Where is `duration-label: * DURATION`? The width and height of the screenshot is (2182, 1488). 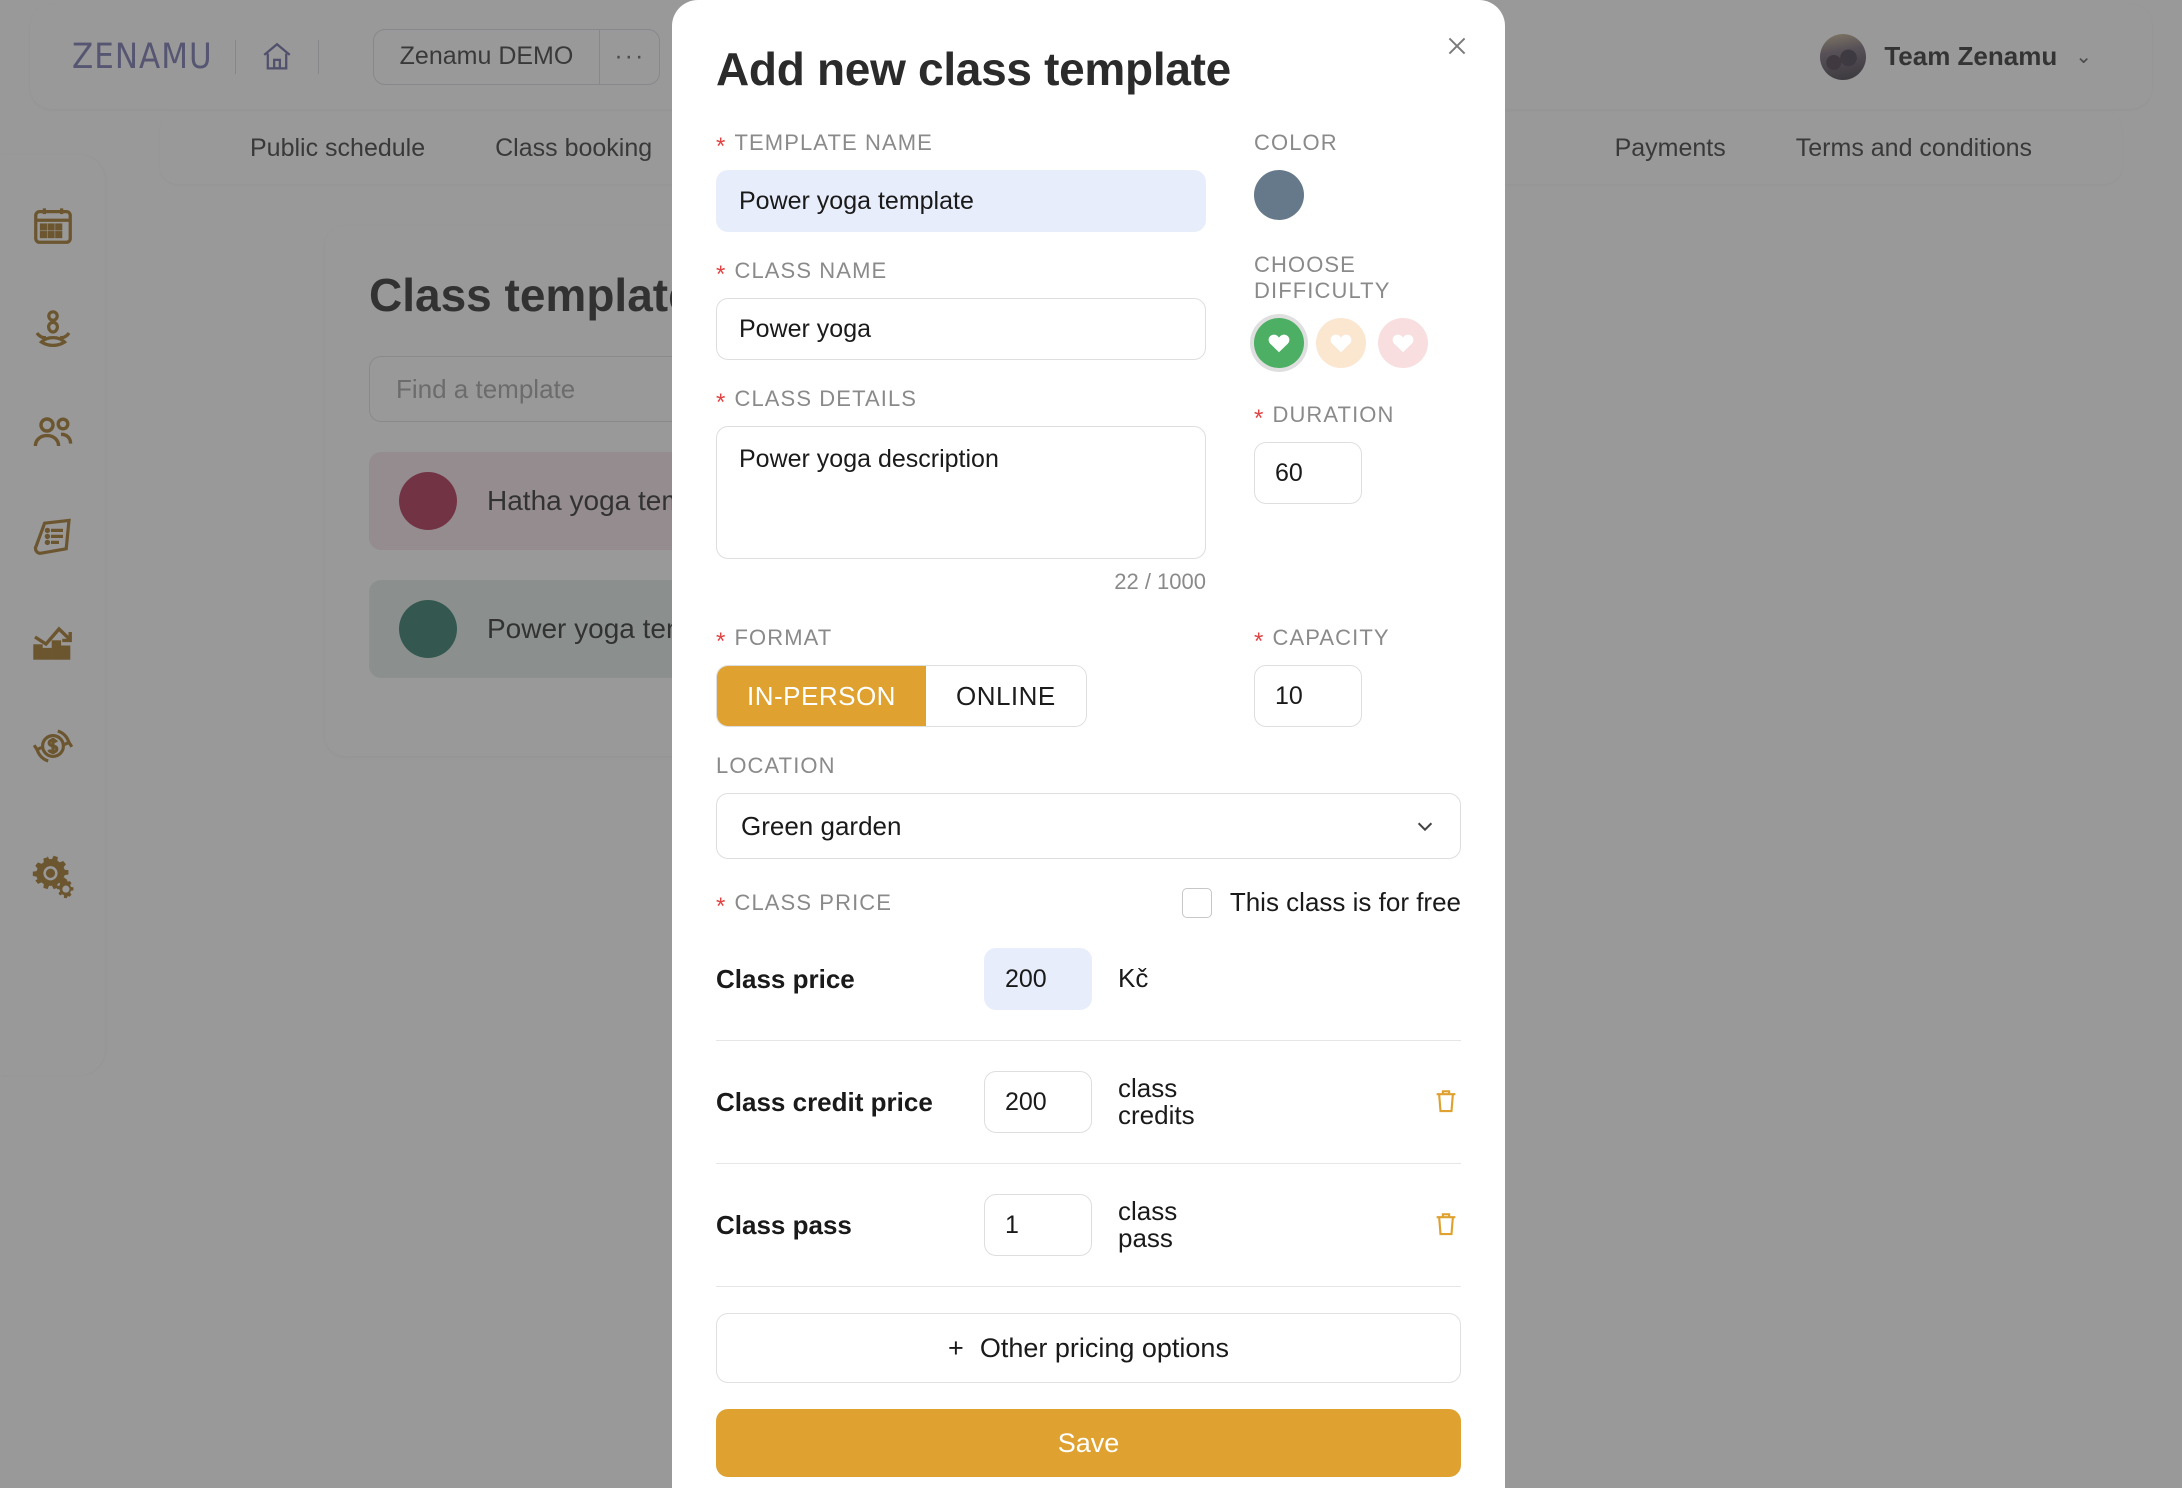 duration-label: * DURATION is located at coordinates (1324, 417).